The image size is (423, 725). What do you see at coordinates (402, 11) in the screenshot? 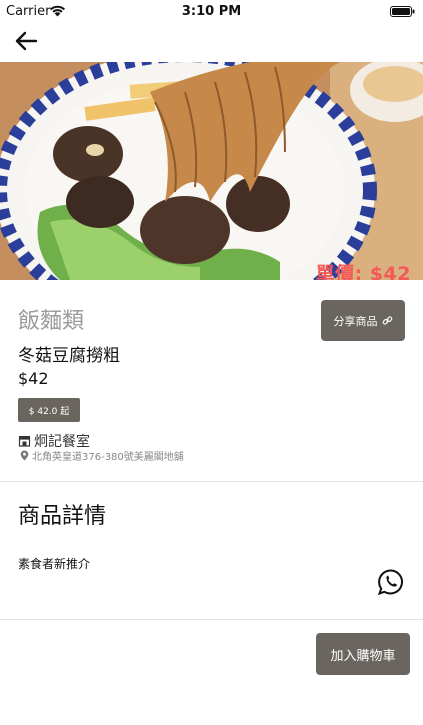
I see `battery-icon` at bounding box center [402, 11].